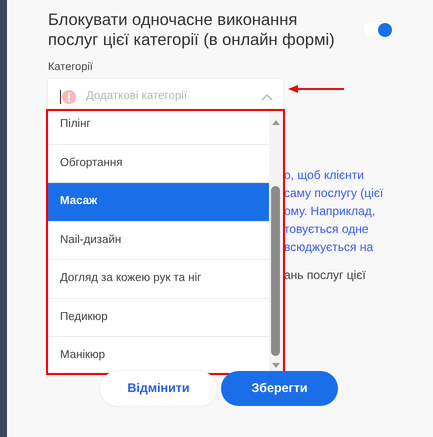  I want to click on cancel-button: Відмінити, so click(158, 388).